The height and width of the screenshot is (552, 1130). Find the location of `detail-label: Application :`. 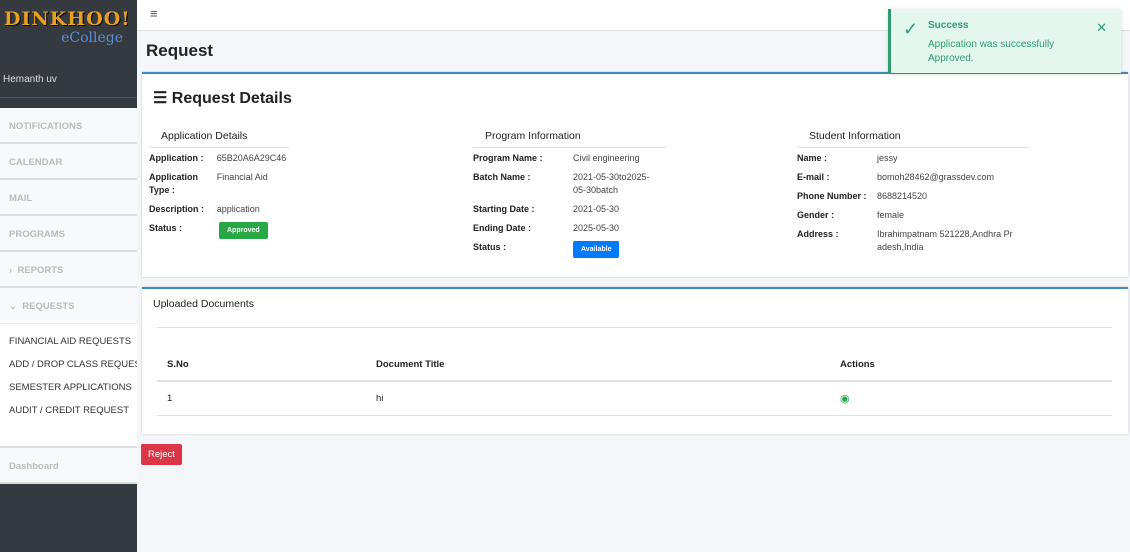

detail-label: Application : is located at coordinates (176, 158).